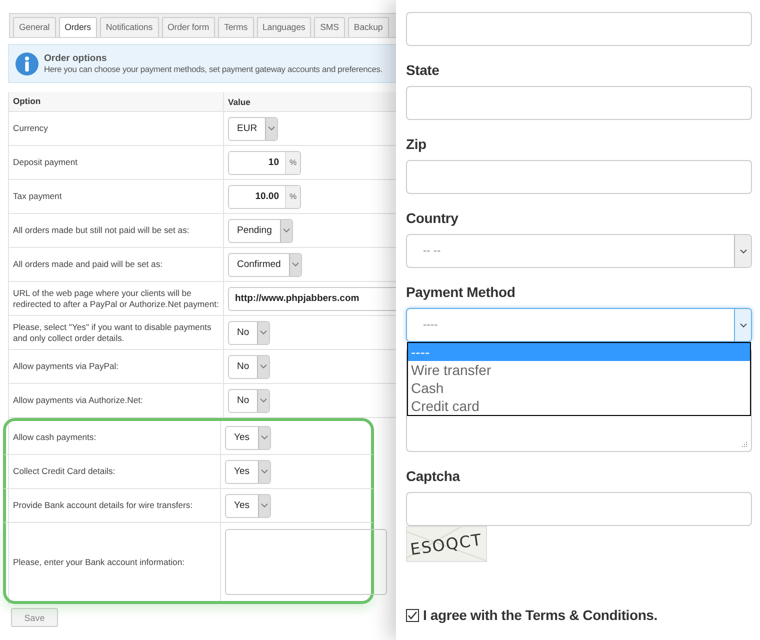 Image resolution: width=760 pixels, height=640 pixels. Describe the element at coordinates (27, 101) in the screenshot. I see `column-header: Option` at that location.